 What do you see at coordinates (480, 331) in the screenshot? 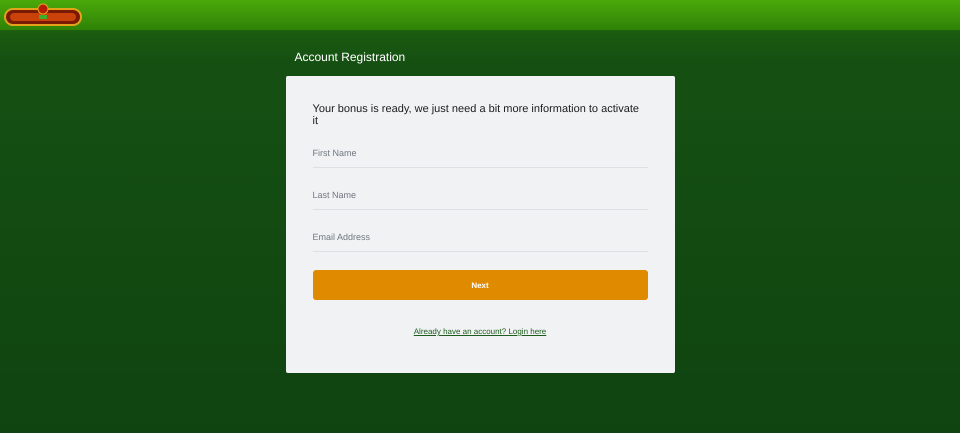
I see `login-link: Already have an account? Login here` at bounding box center [480, 331].